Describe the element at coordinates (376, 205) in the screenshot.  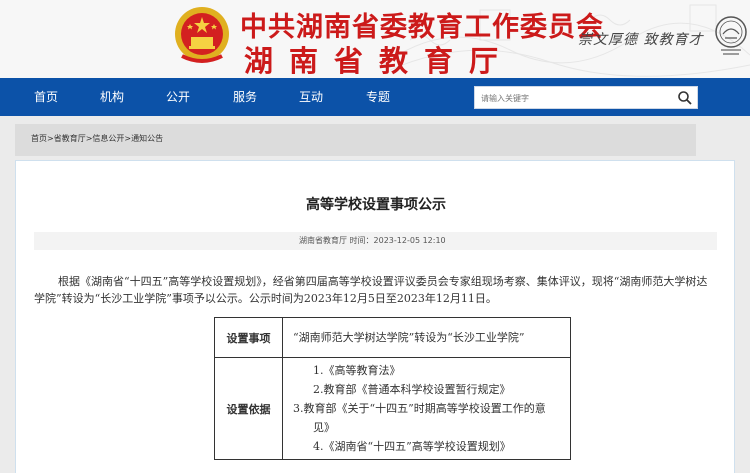
I see `article-title: 高等学校设置事项公示` at that location.